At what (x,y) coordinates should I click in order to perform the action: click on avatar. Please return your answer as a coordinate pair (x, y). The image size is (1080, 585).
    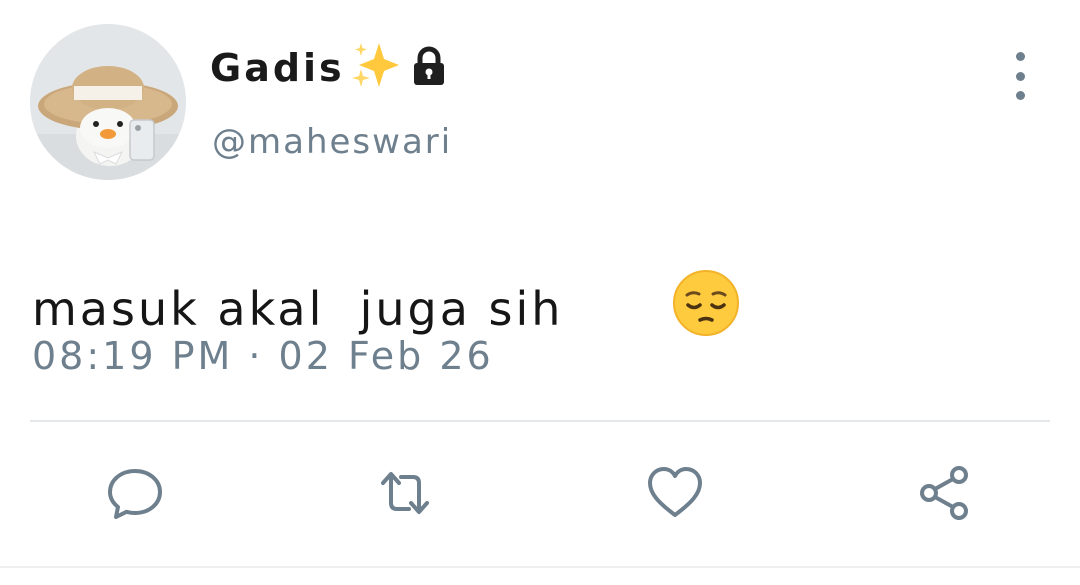
    Looking at the image, I should click on (108, 102).